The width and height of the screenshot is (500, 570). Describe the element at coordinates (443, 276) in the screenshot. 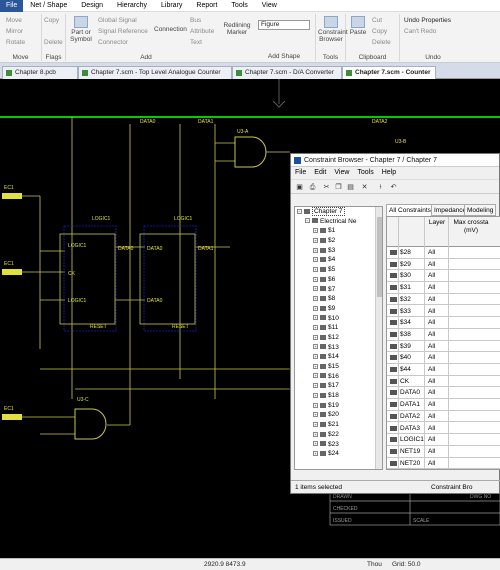

I see `table-row: $30 All` at that location.